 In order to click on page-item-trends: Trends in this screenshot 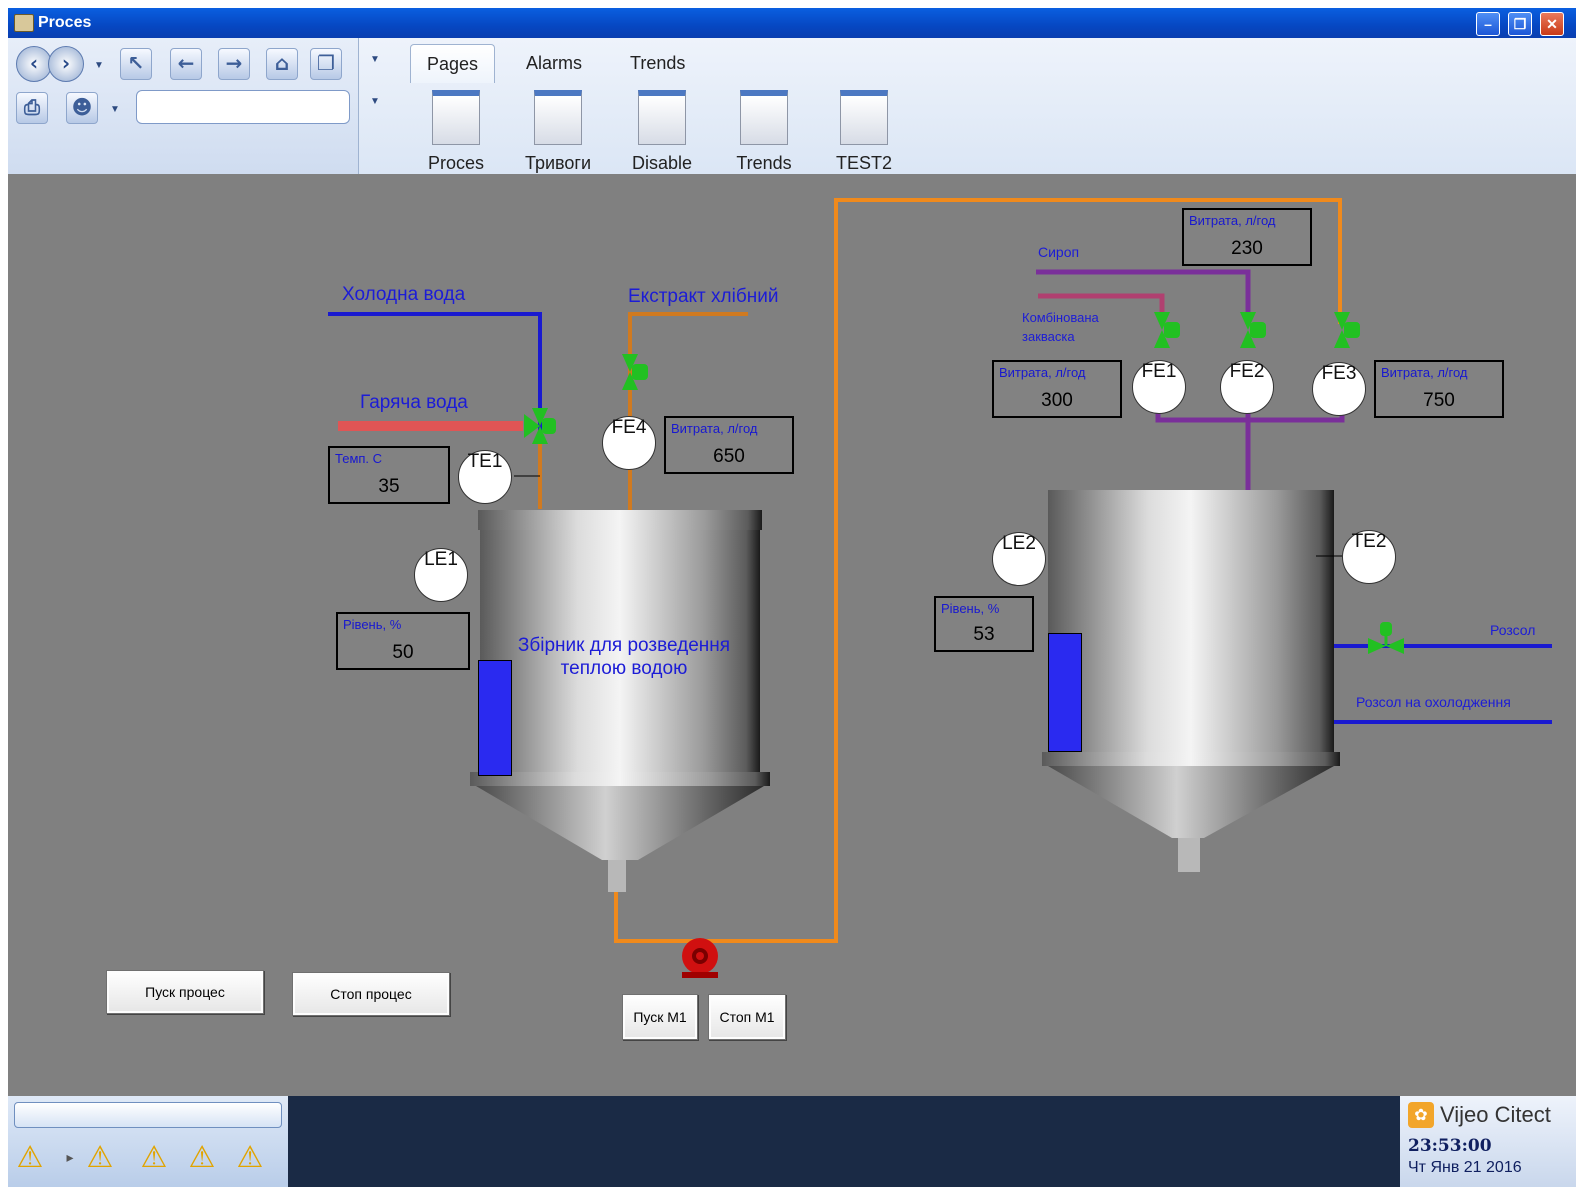, I will do `click(764, 132)`.